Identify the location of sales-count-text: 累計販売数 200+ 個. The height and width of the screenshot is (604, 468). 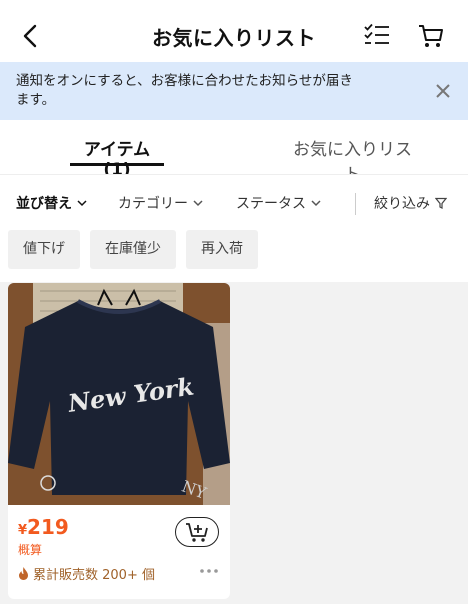
(94, 575).